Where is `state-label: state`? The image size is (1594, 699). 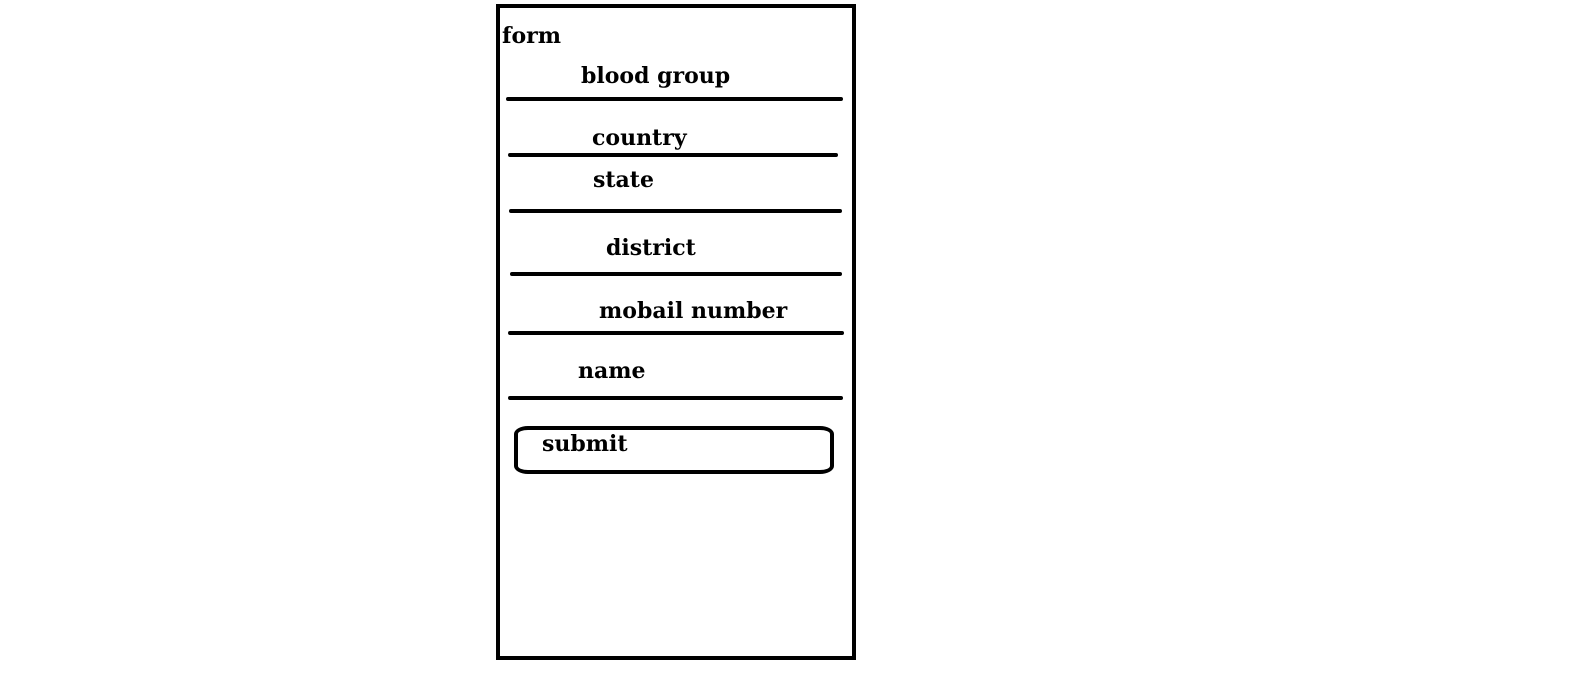 state-label: state is located at coordinates (623, 180).